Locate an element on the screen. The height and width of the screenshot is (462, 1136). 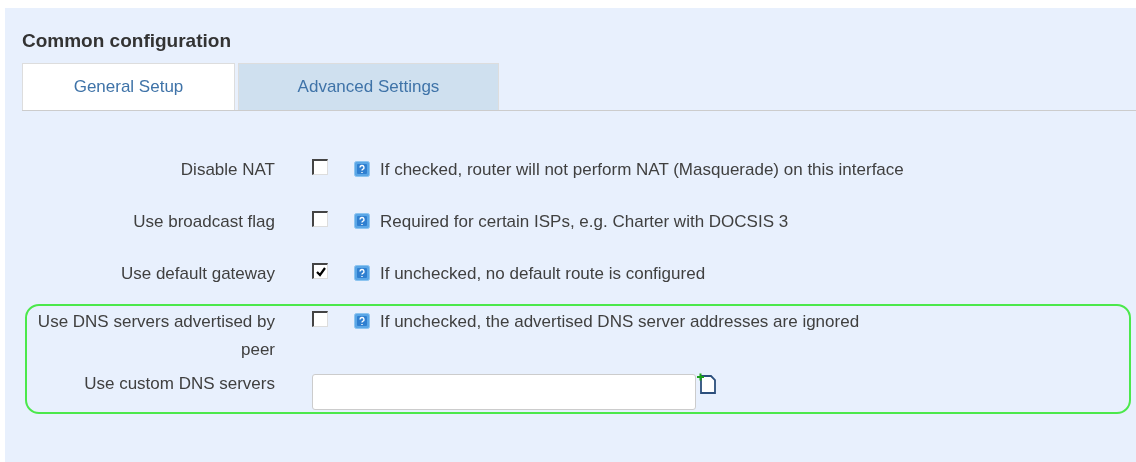
field-label: Use custom DNS servers is located at coordinates (179, 384).